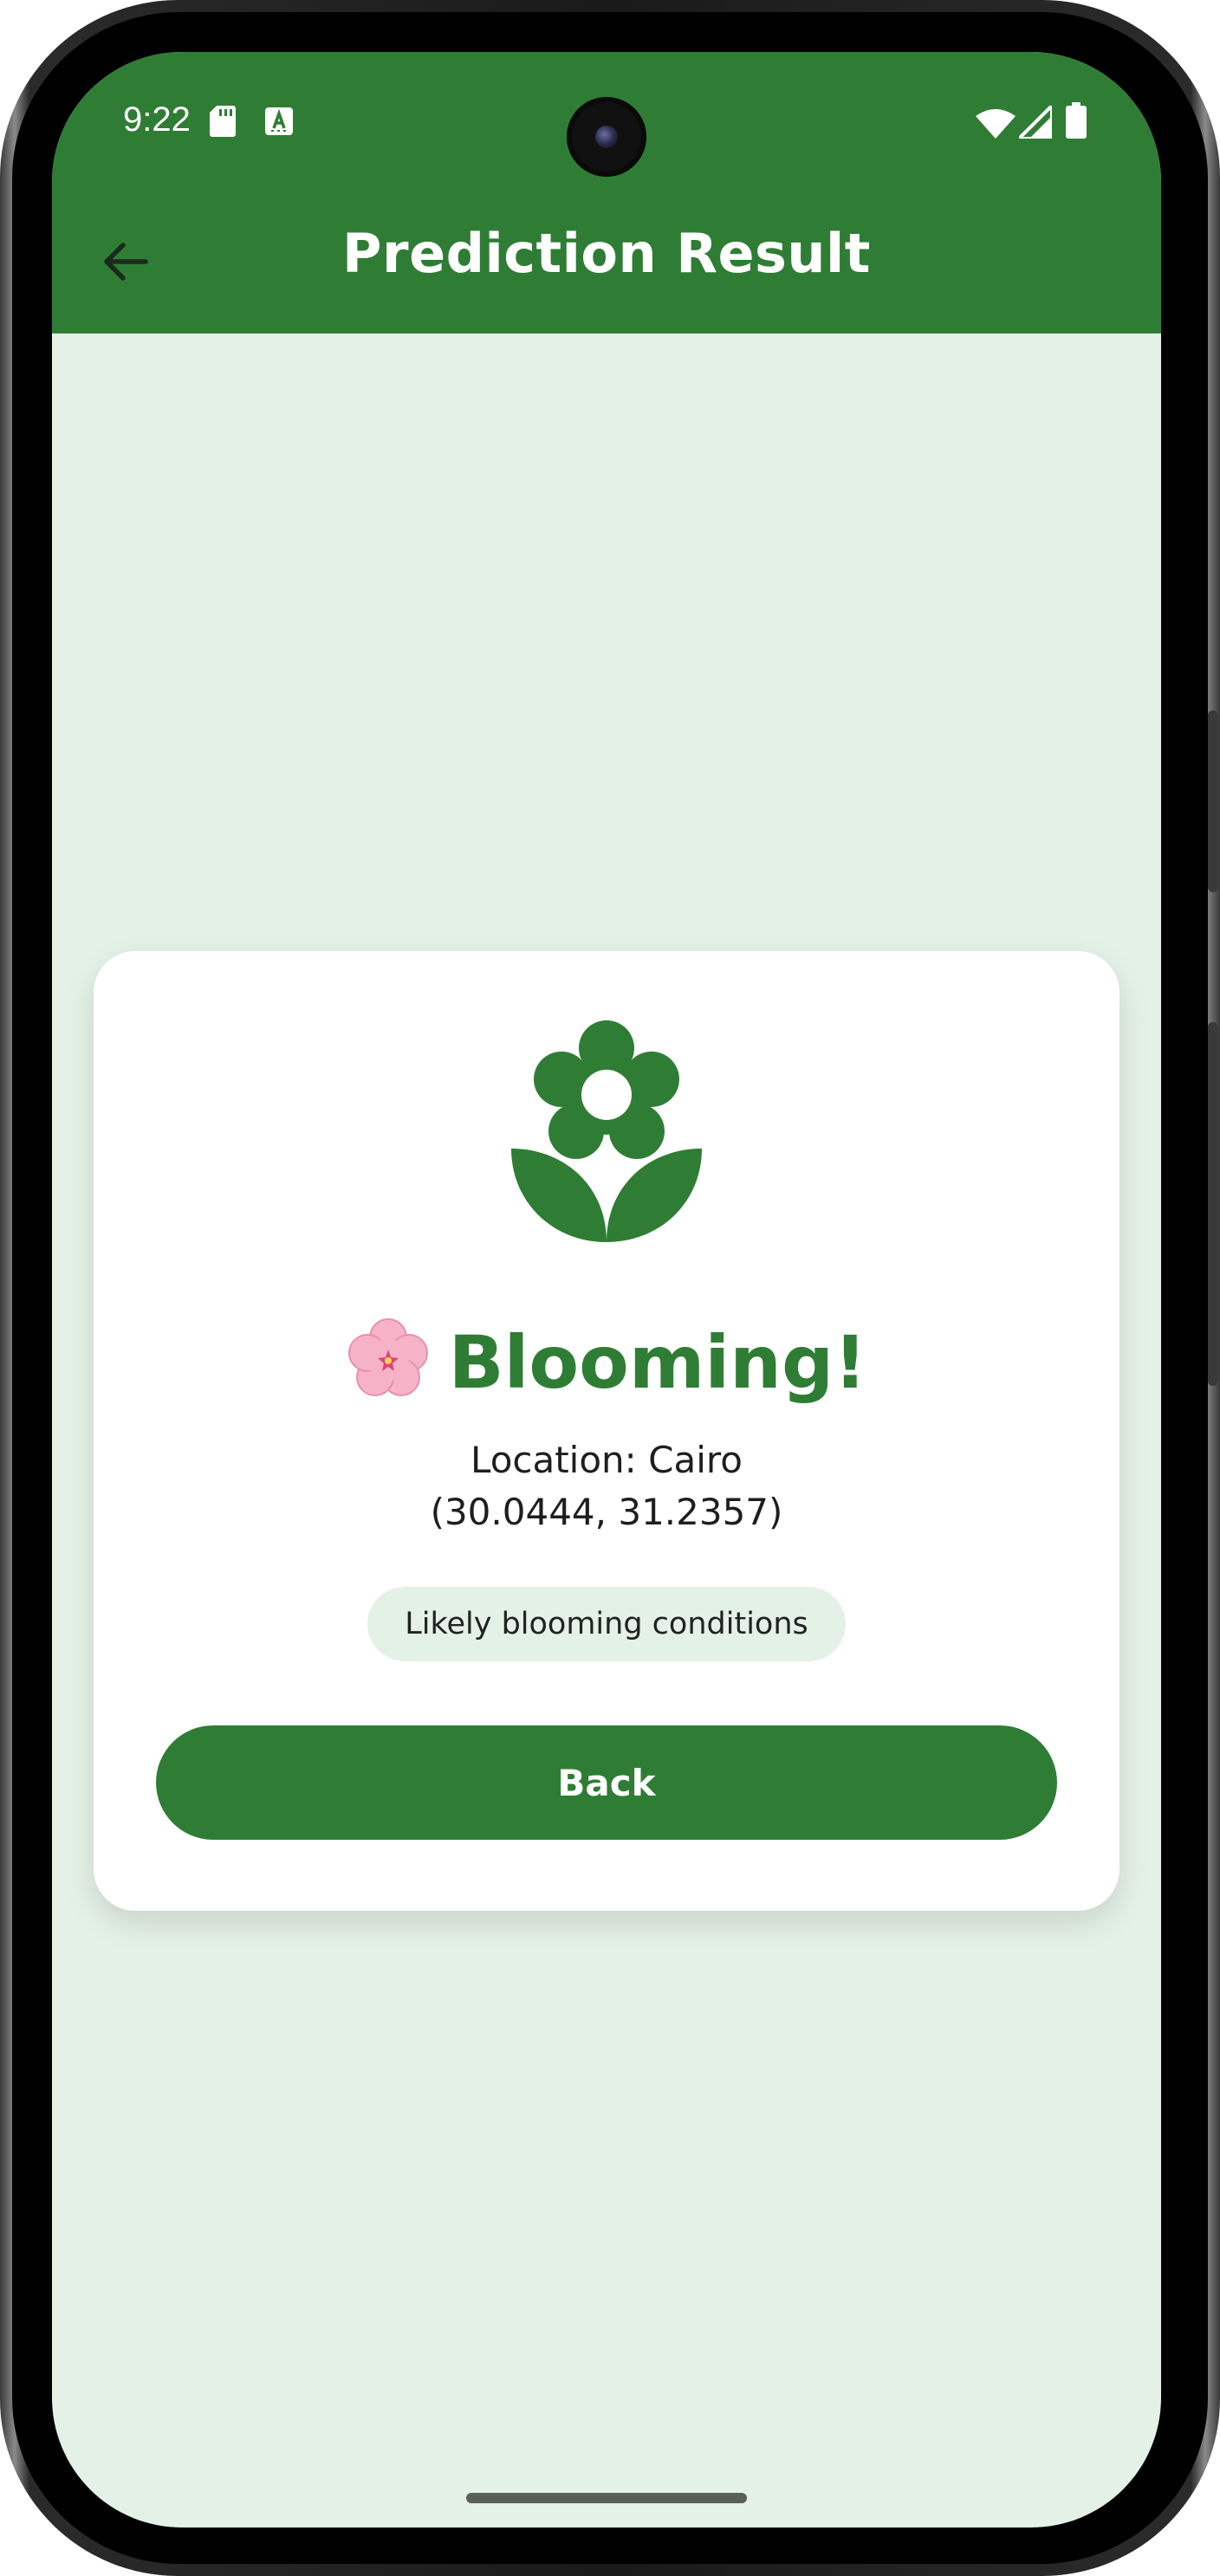 This screenshot has width=1220, height=2576. Describe the element at coordinates (606, 253) in the screenshot. I see `page-title: Prediction Result` at that location.